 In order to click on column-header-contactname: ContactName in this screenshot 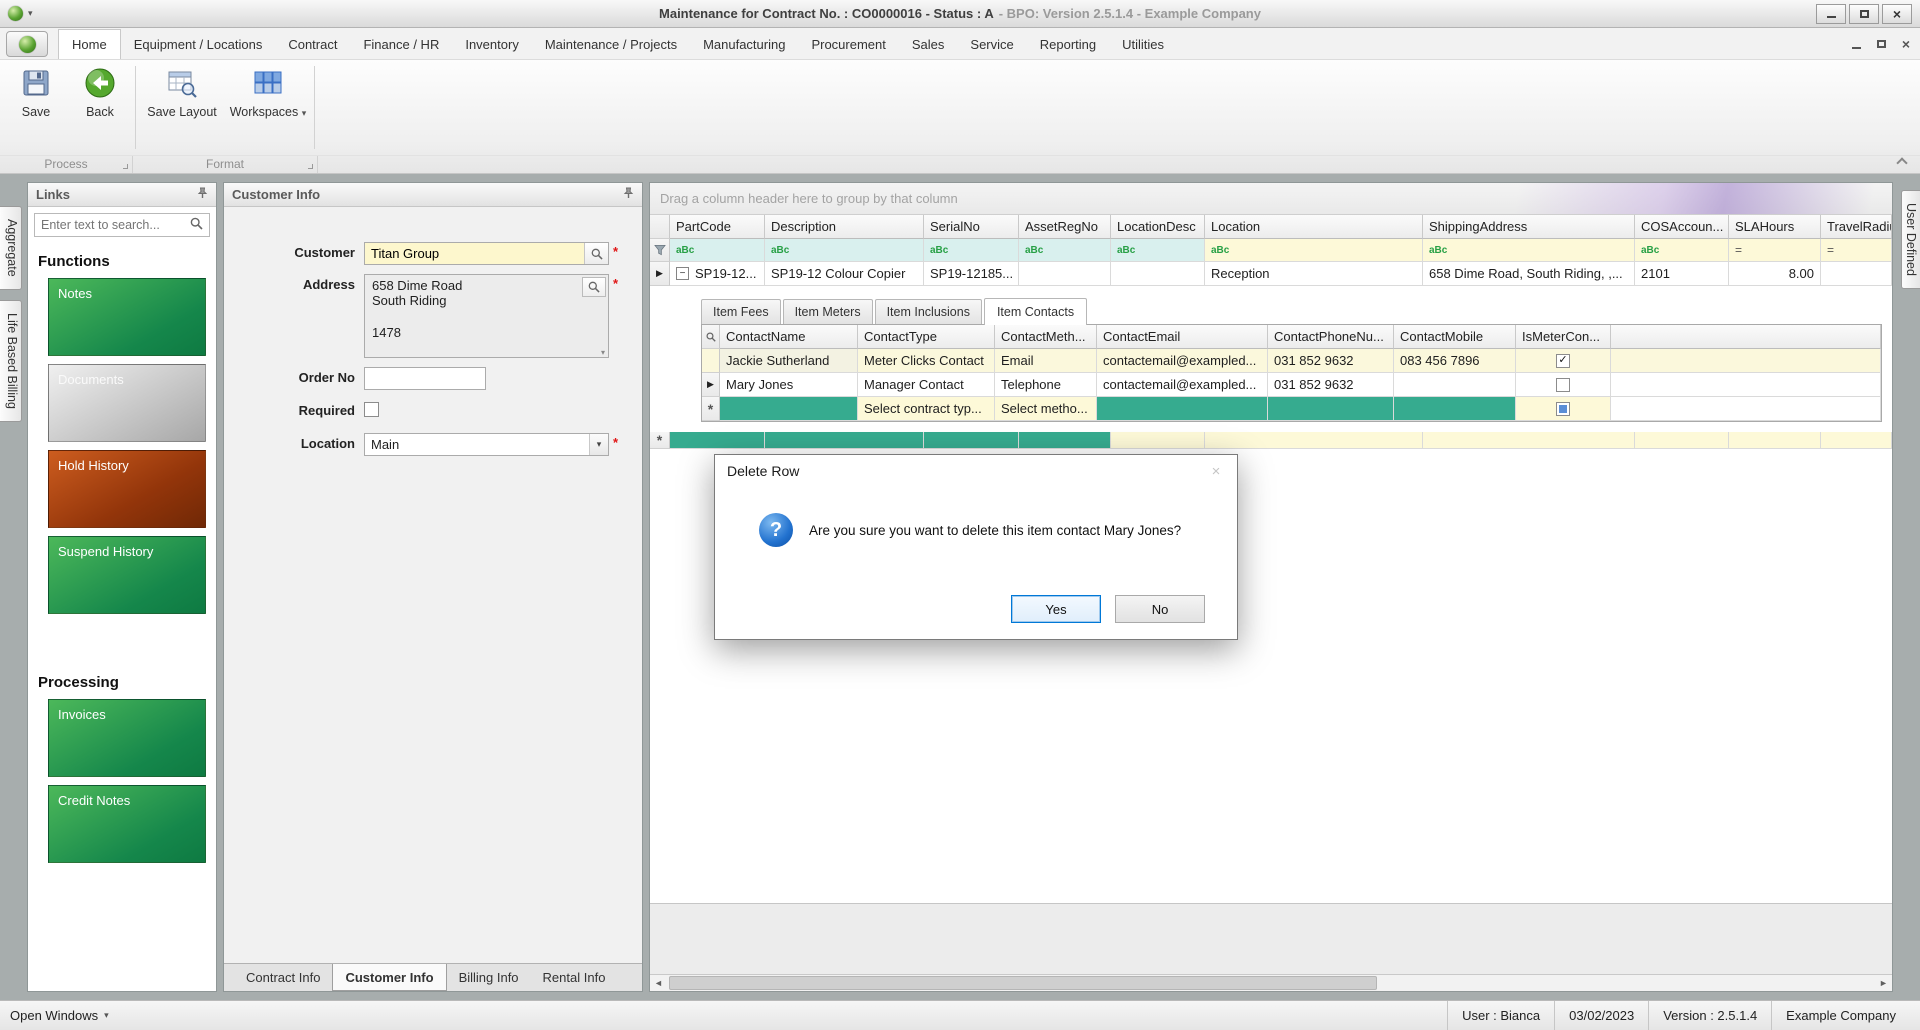, I will do `click(789, 337)`.